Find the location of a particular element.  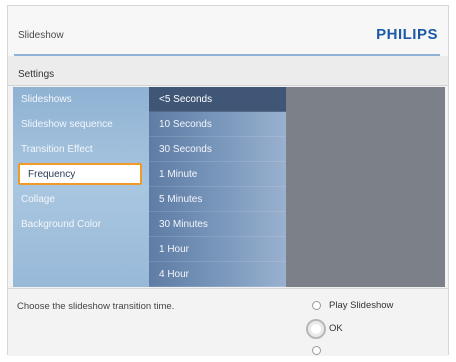

menu-item-frequency: Frequency is located at coordinates (80, 174).